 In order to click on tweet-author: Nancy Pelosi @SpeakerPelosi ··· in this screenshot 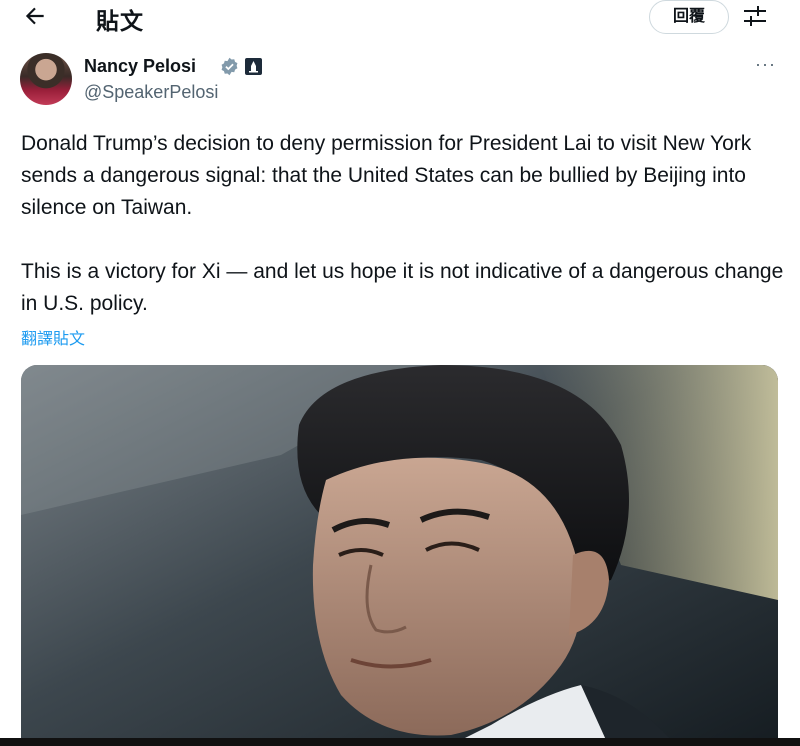, I will do `click(400, 80)`.